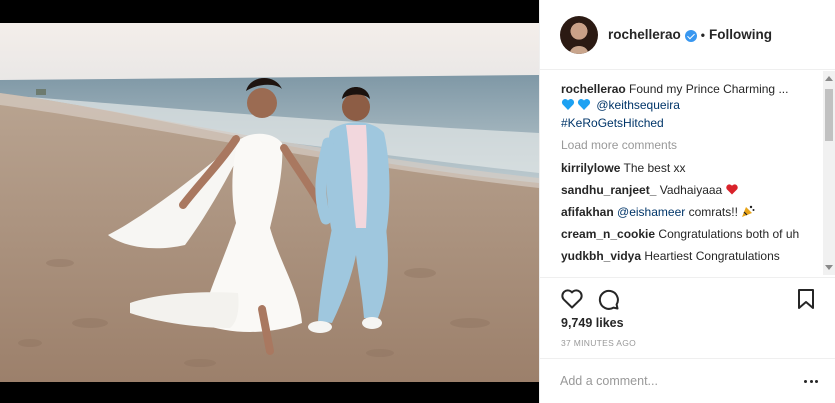  Describe the element at coordinates (651, 212) in the screenshot. I see `comment-mention: @eishameer` at that location.